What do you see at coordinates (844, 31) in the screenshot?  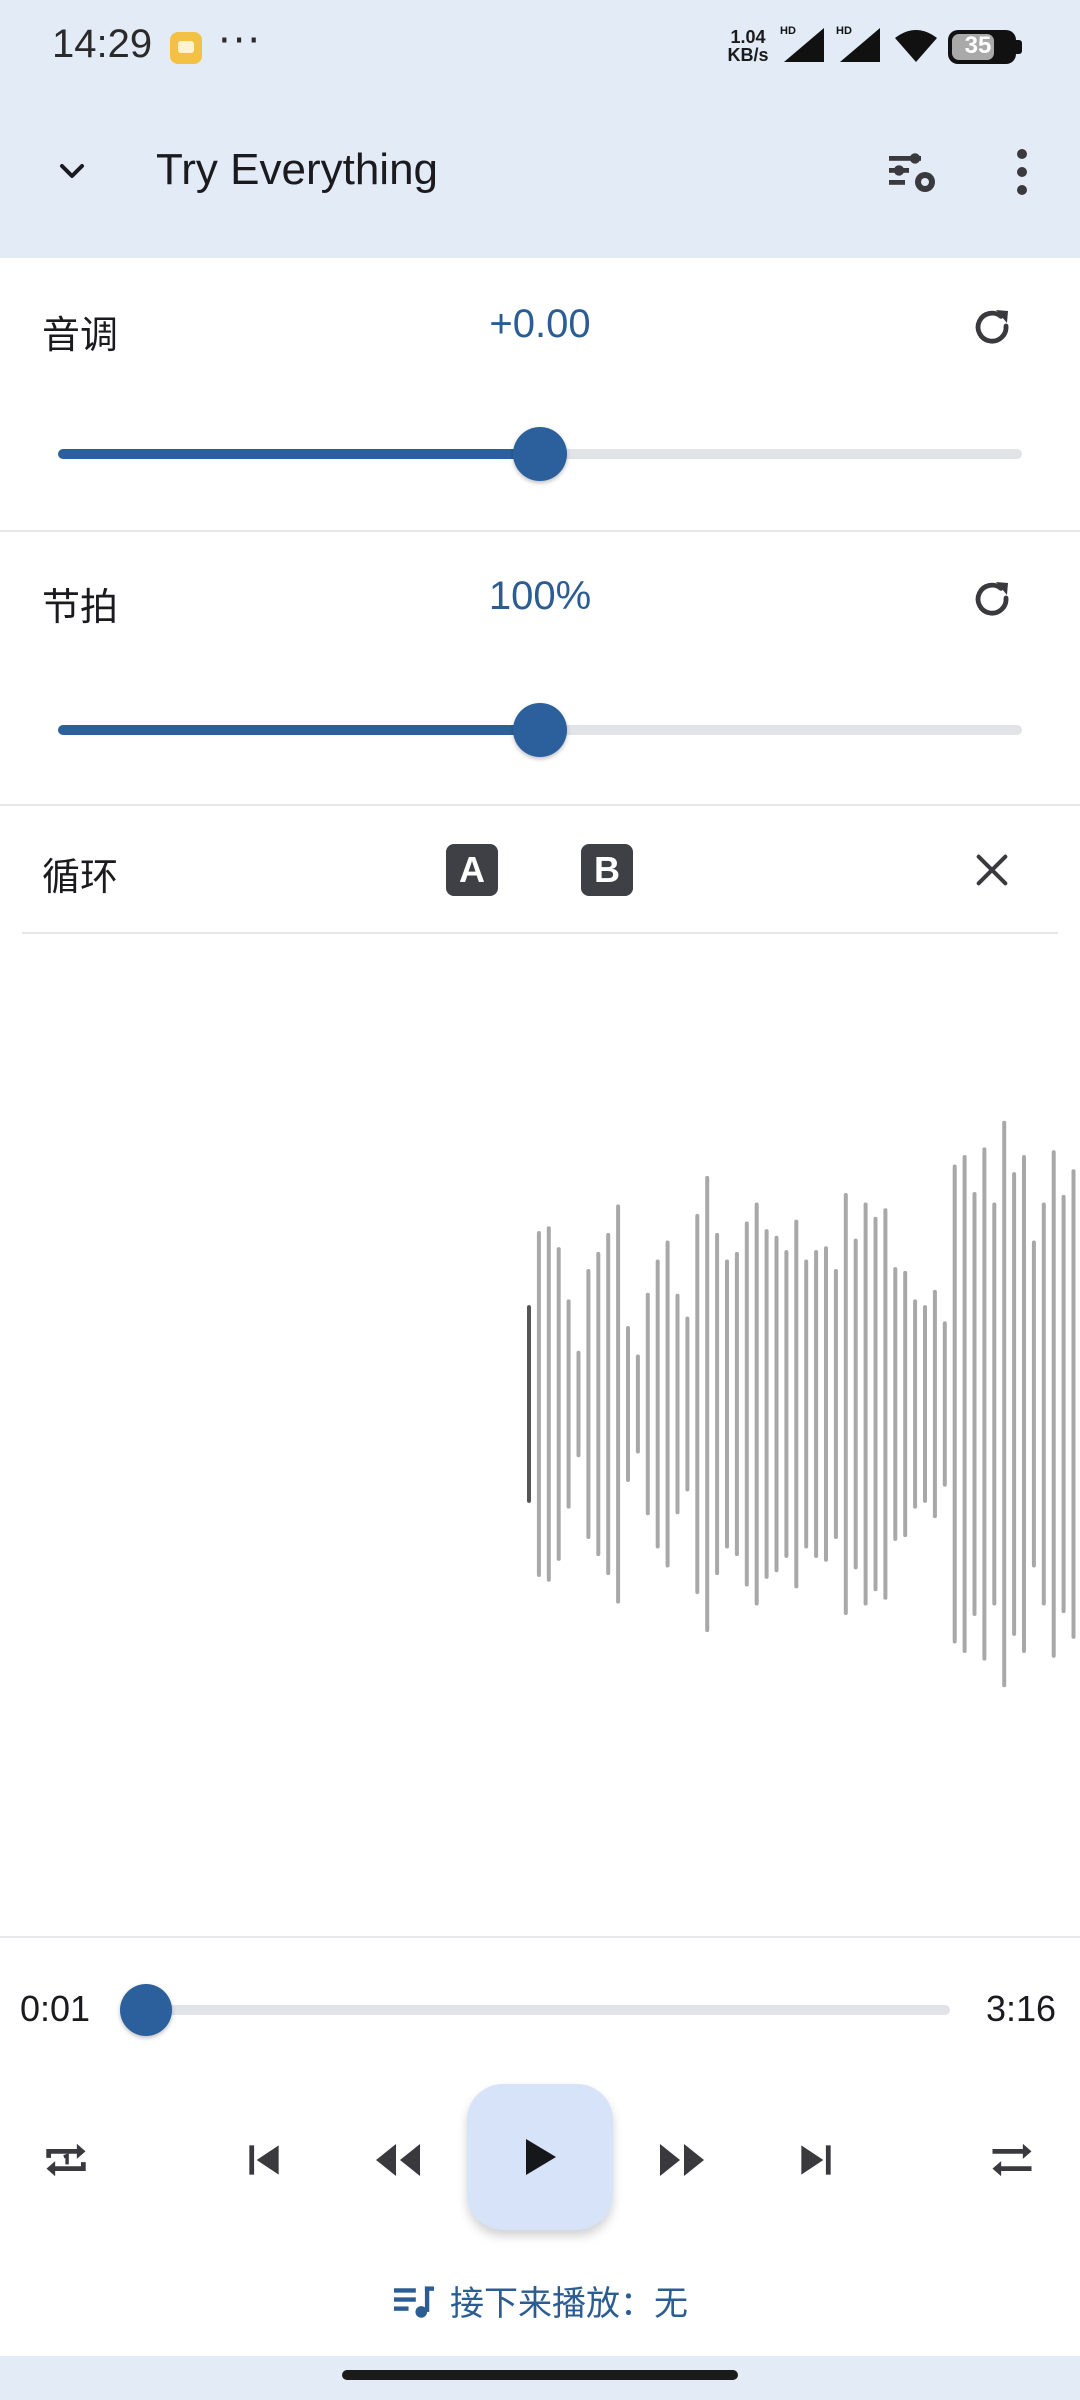 I see `hd-label-2: HD` at bounding box center [844, 31].